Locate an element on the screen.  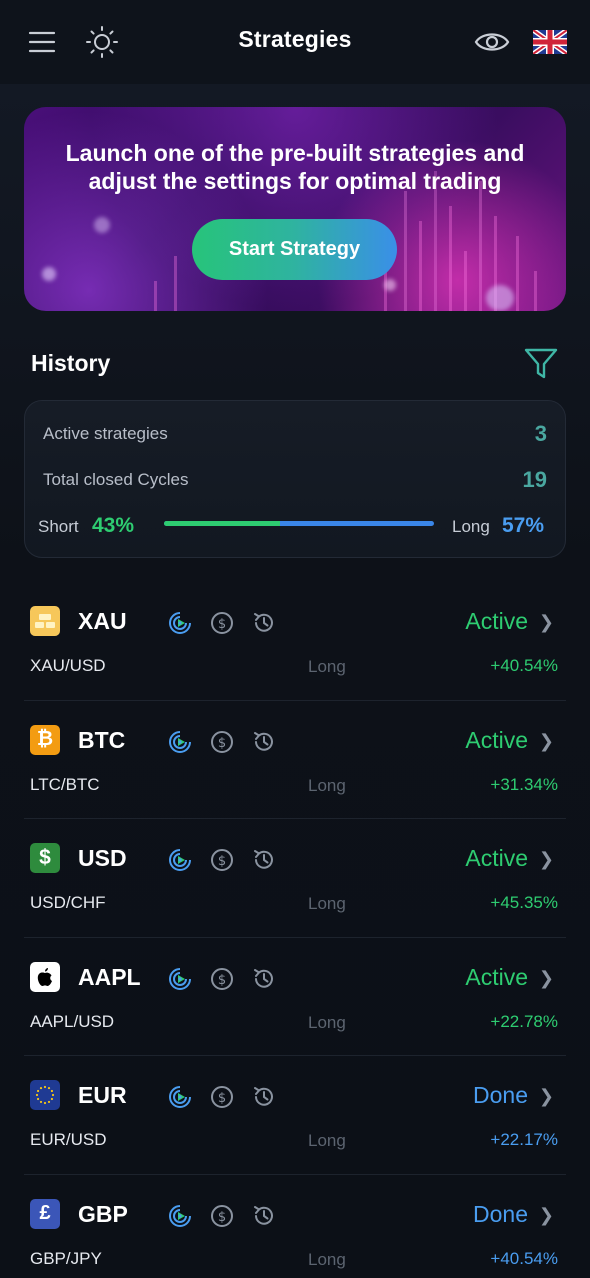
strategy-row: £ GBP $ Done ❯ GBP/JPY Long +40.54% is located at coordinates (295, 1226).